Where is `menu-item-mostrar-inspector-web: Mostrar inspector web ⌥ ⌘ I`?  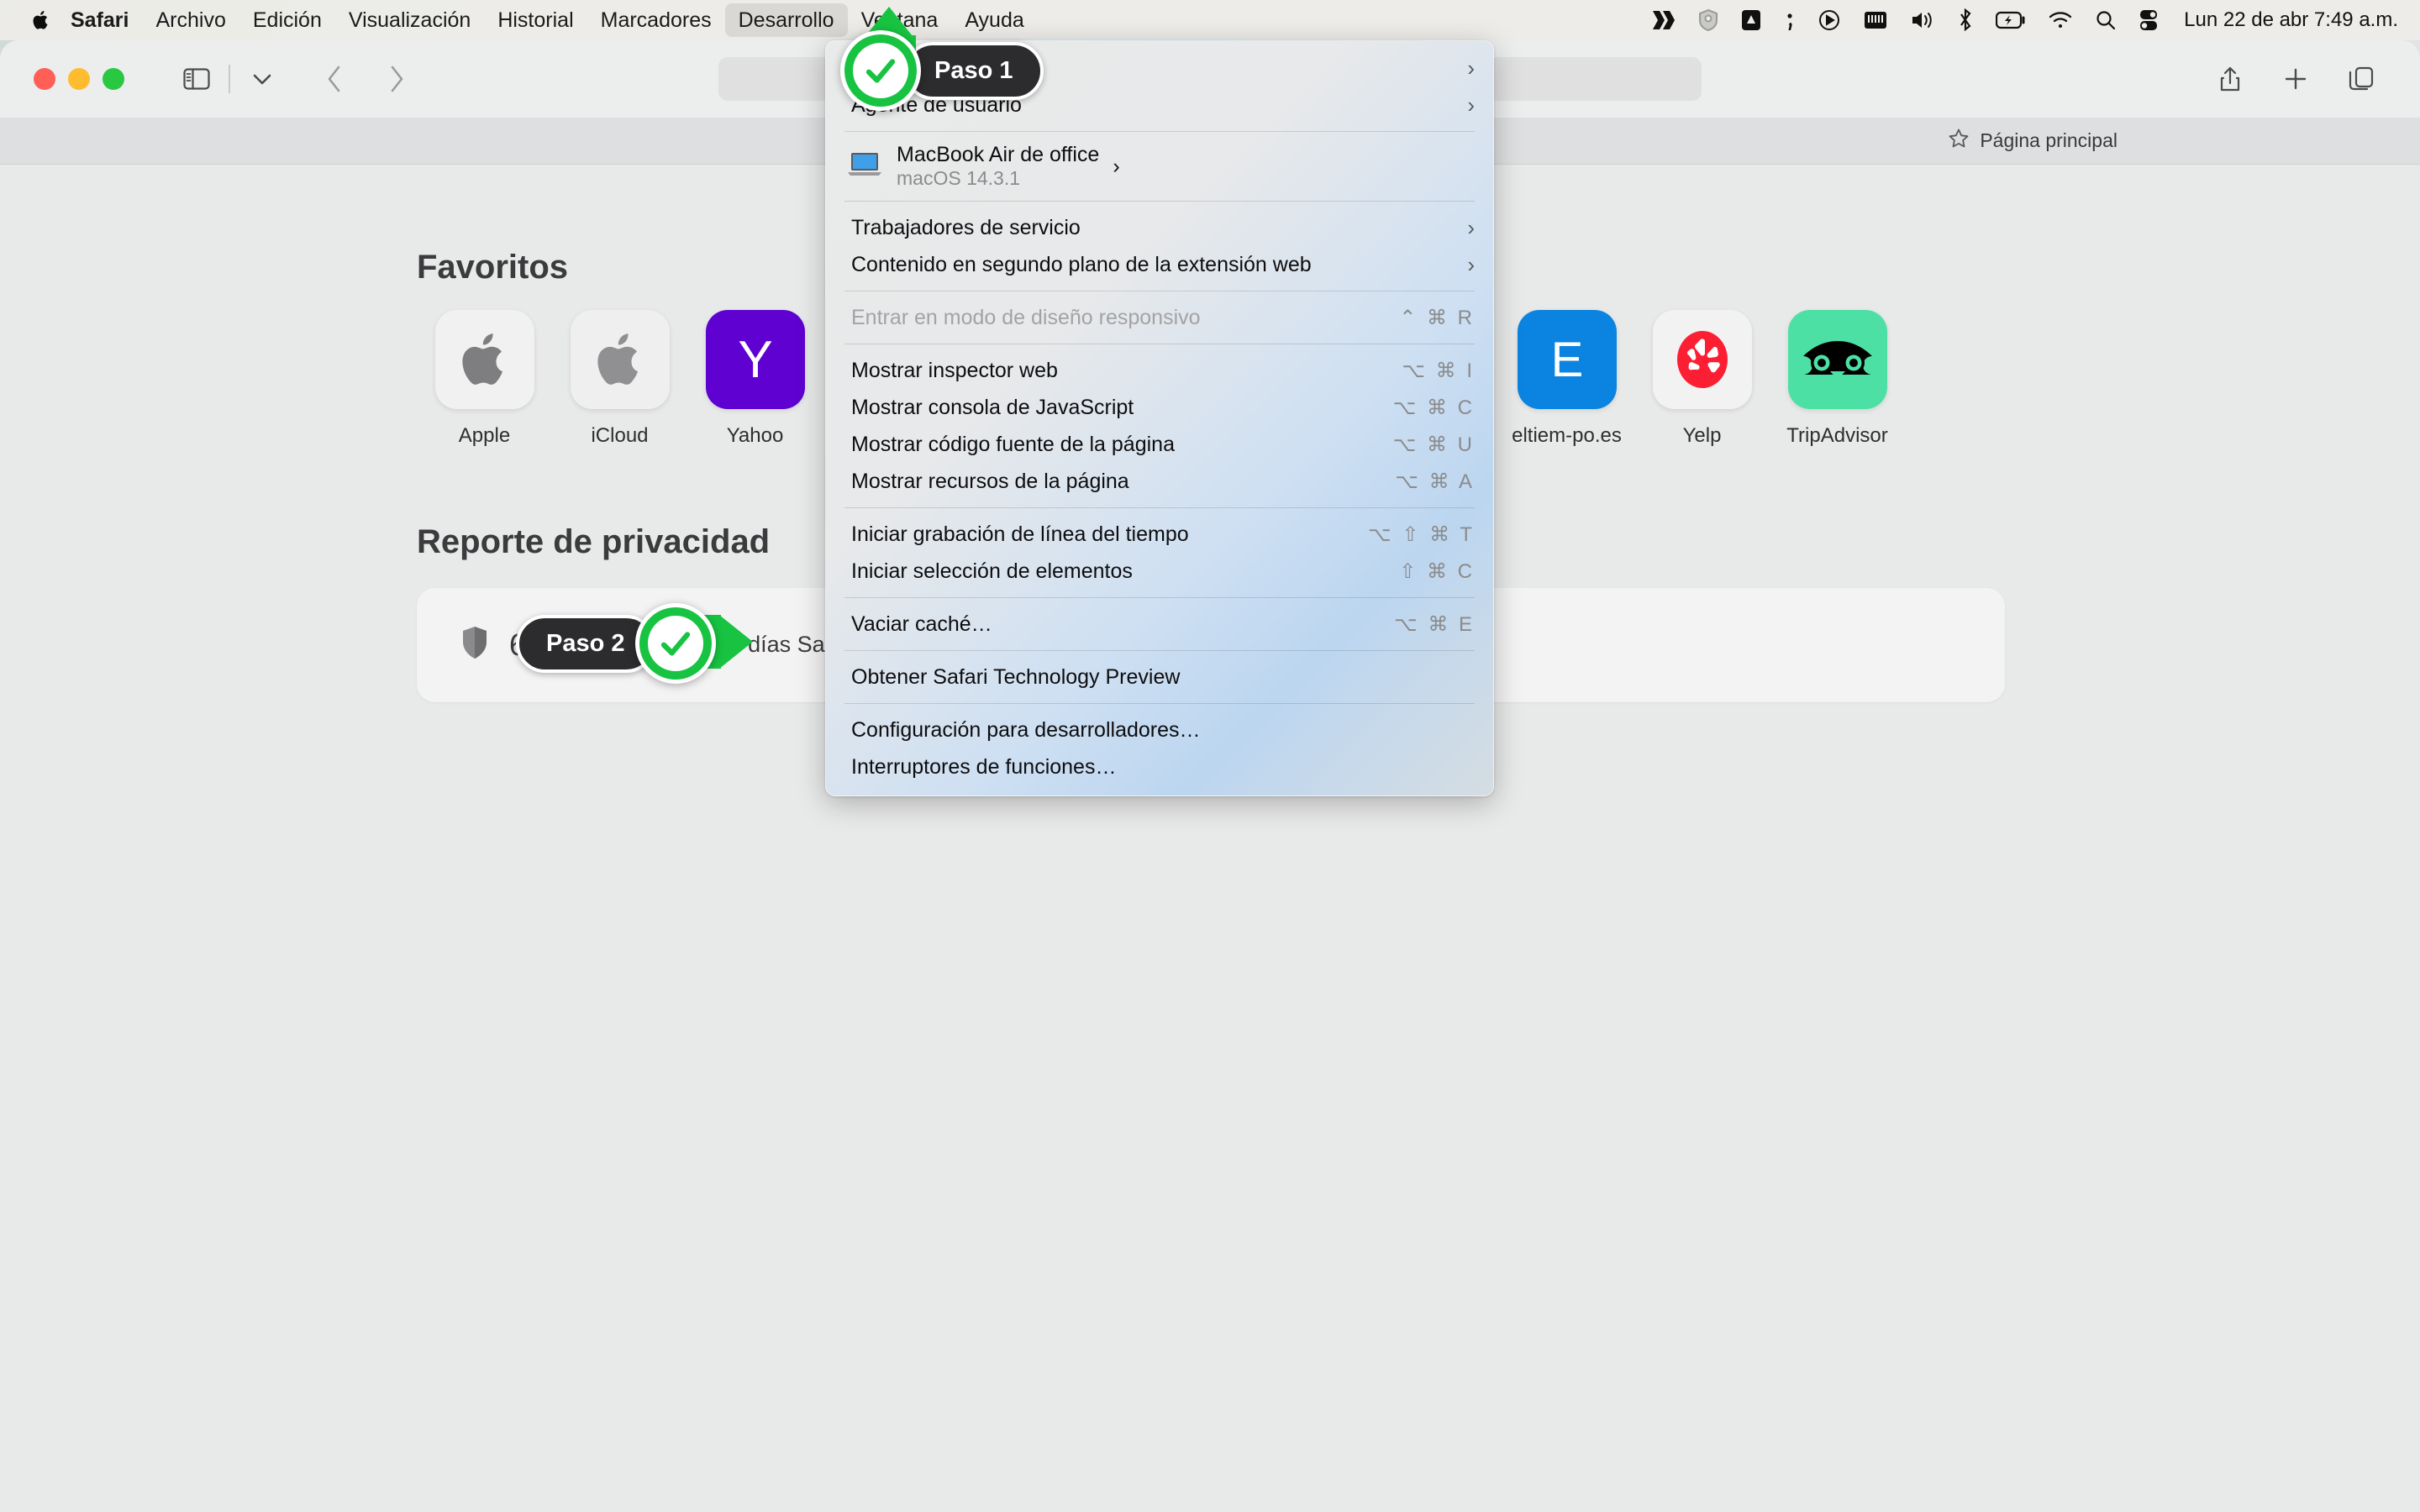 menu-item-mostrar-inspector-web: Mostrar inspector web ⌥ ⌘ I is located at coordinates (1159, 370).